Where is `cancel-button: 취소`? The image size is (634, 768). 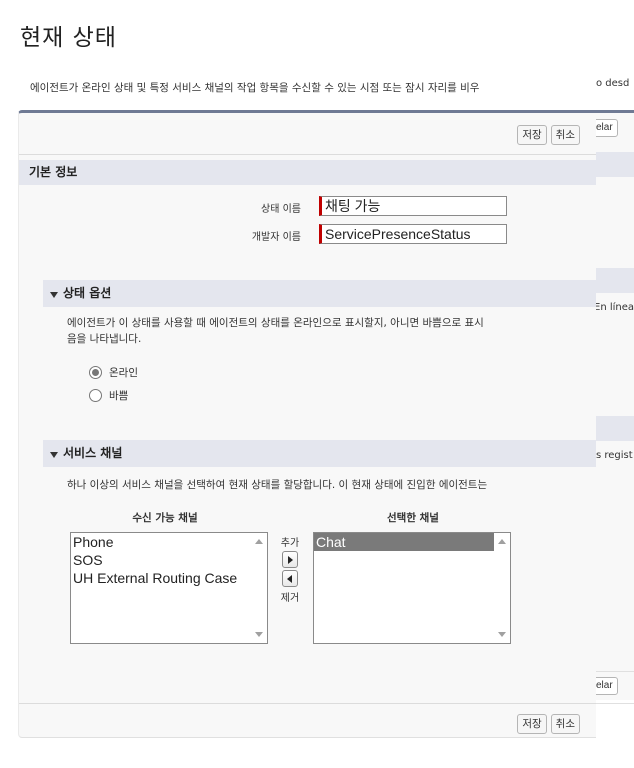 cancel-button: 취소 is located at coordinates (565, 135).